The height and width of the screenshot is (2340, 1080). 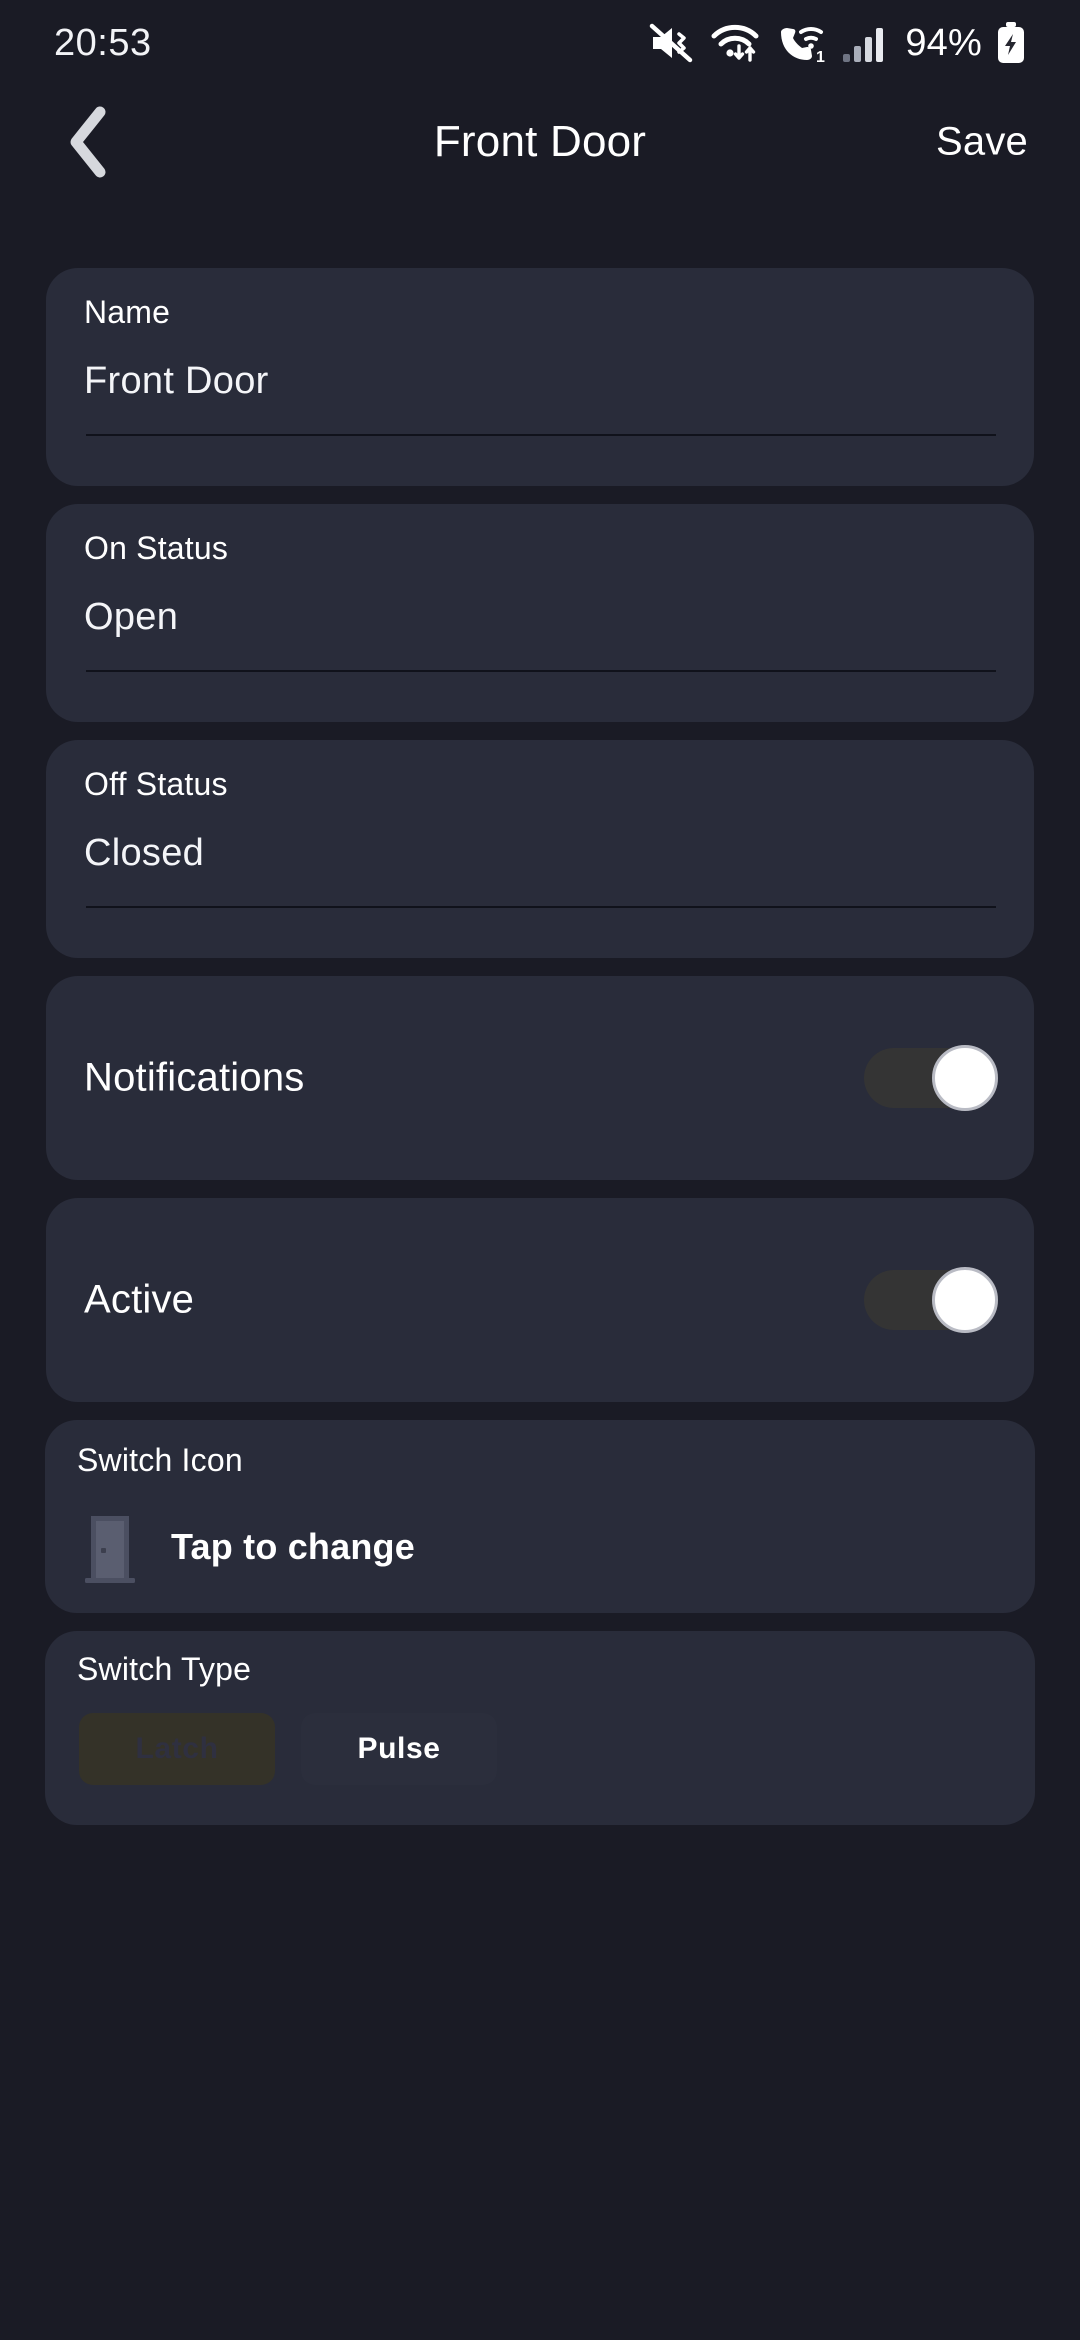 I want to click on cellular-signal-icon, so click(x=863, y=45).